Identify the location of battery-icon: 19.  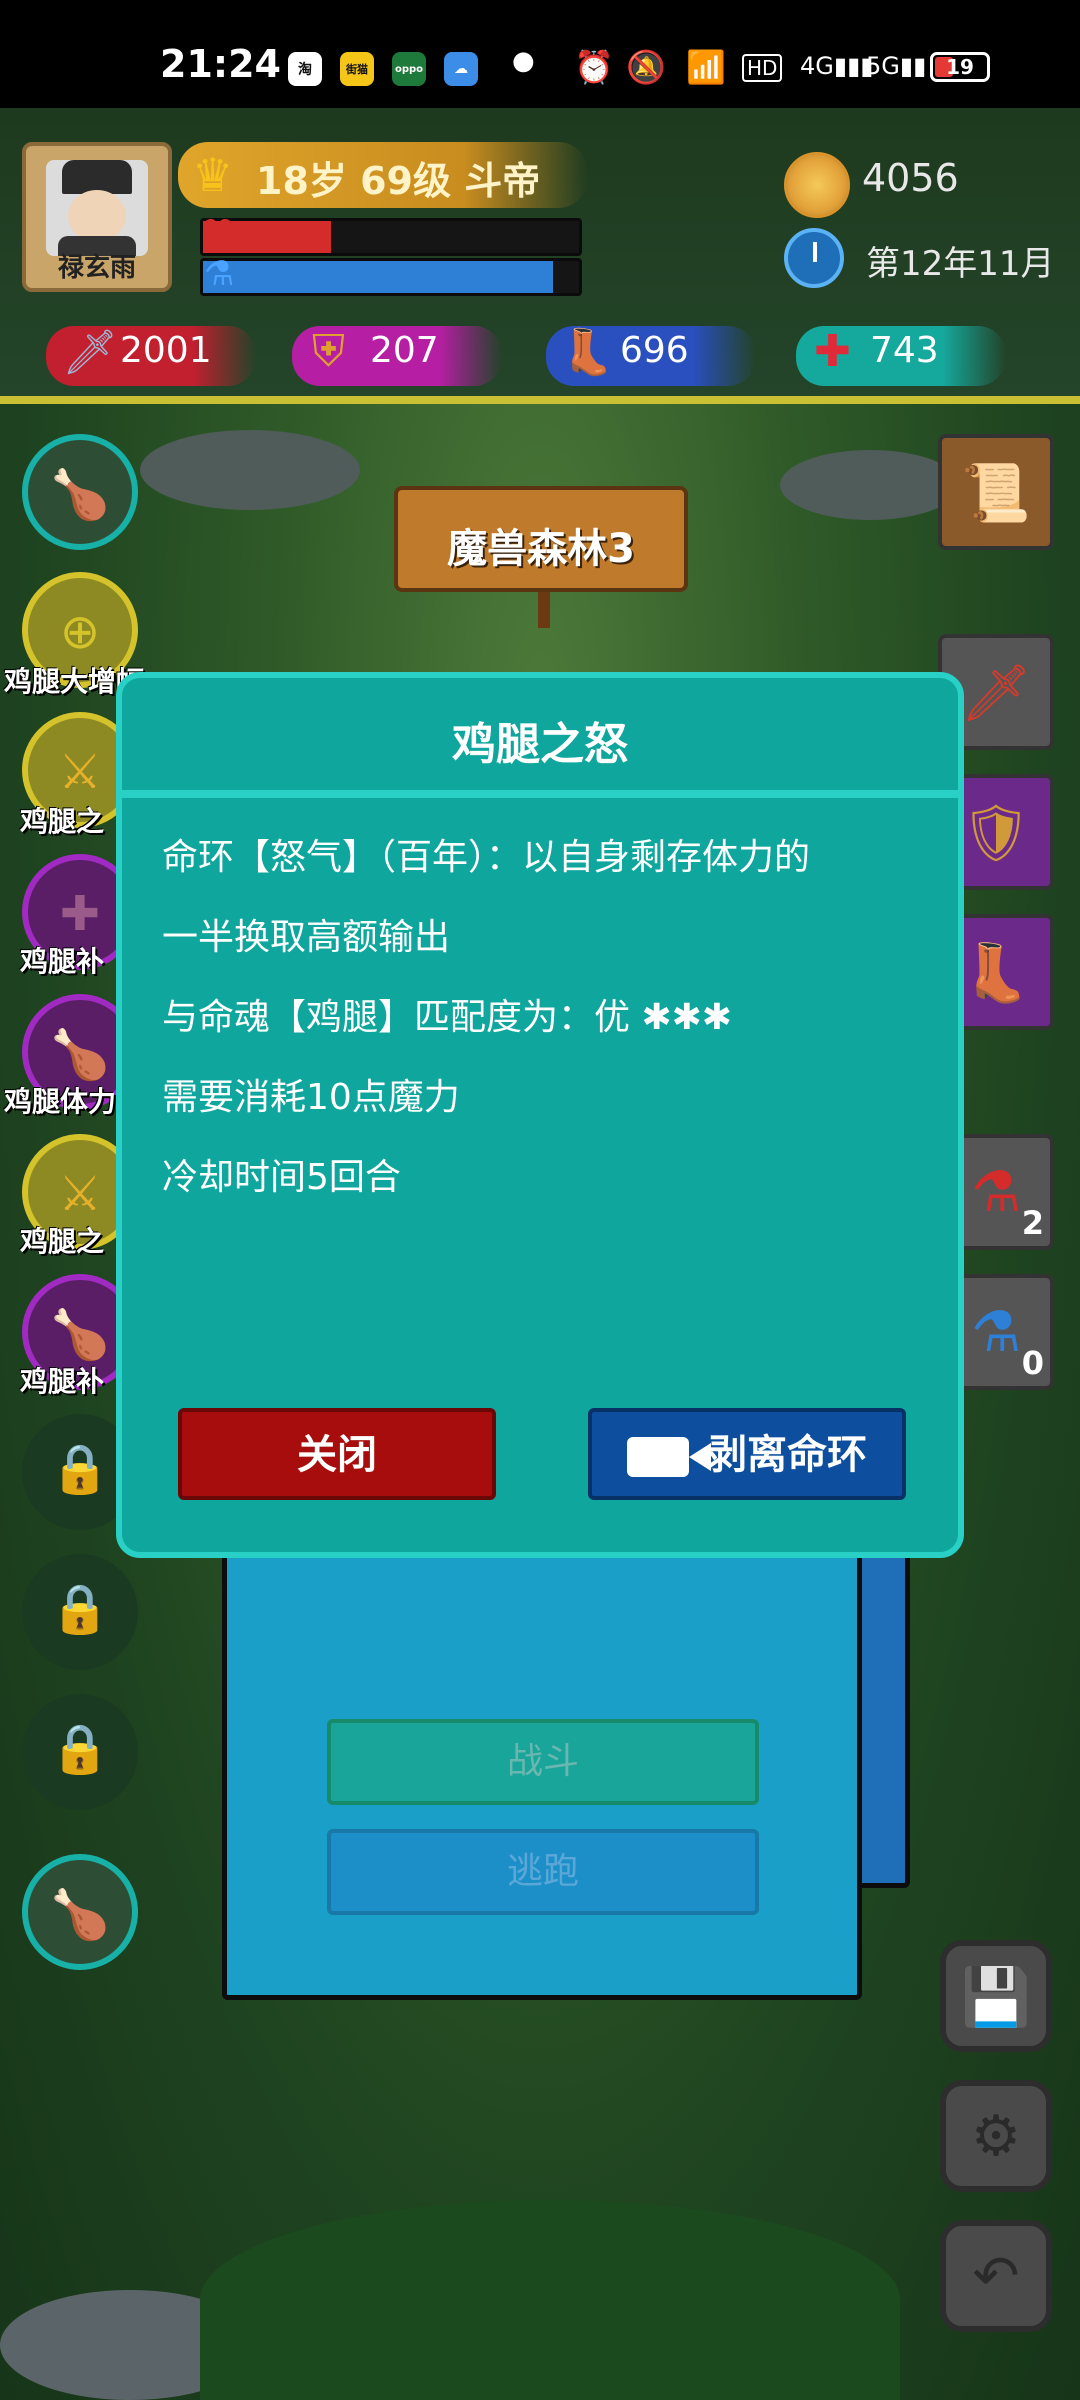
(960, 67).